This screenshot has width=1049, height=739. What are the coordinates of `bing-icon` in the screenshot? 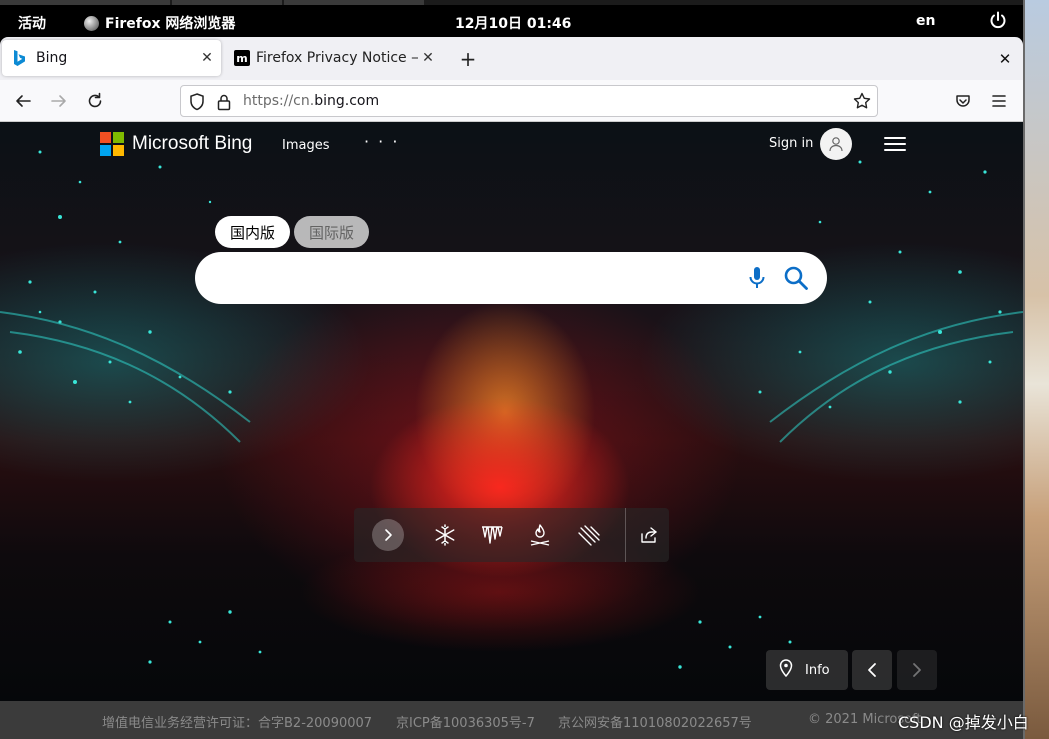 It's located at (19, 58).